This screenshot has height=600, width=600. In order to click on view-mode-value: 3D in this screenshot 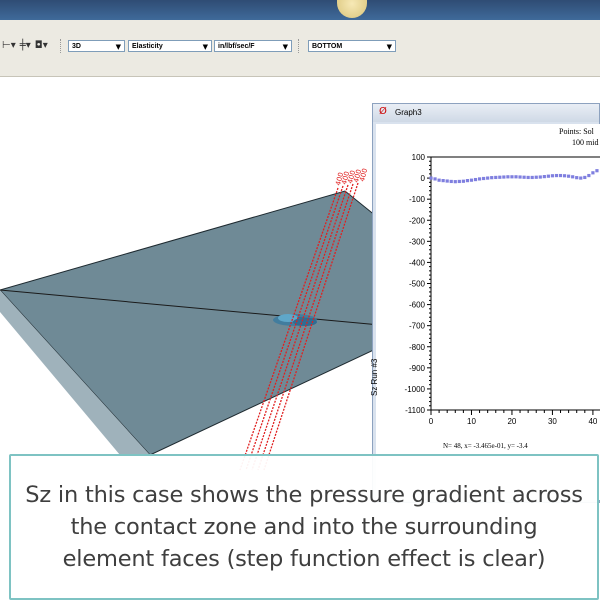, I will do `click(76, 46)`.